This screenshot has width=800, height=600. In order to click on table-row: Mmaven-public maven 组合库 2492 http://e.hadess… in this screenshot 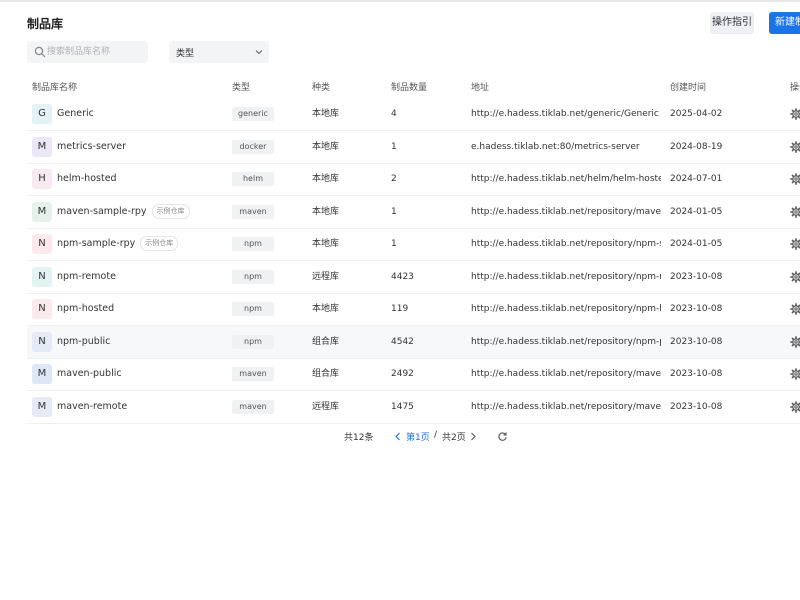, I will do `click(413, 374)`.